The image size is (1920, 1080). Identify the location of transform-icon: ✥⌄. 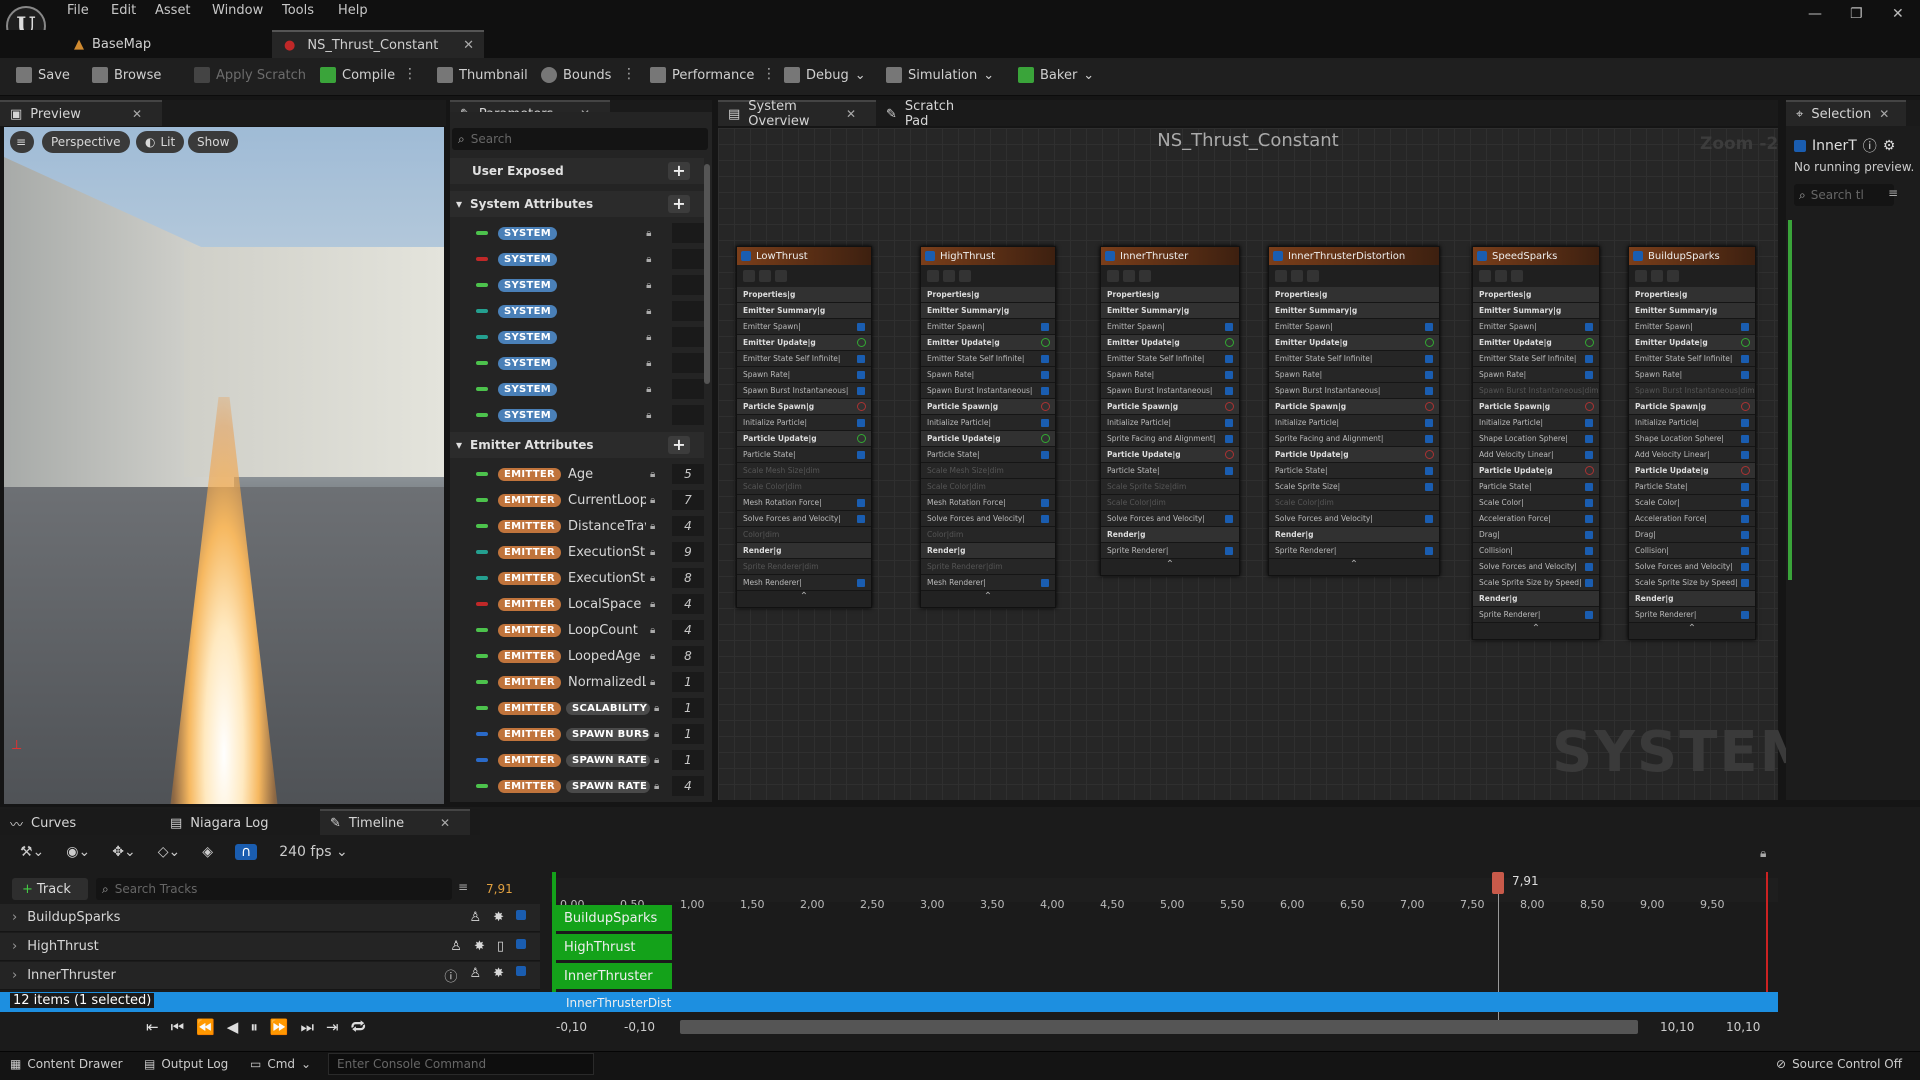
(123, 852).